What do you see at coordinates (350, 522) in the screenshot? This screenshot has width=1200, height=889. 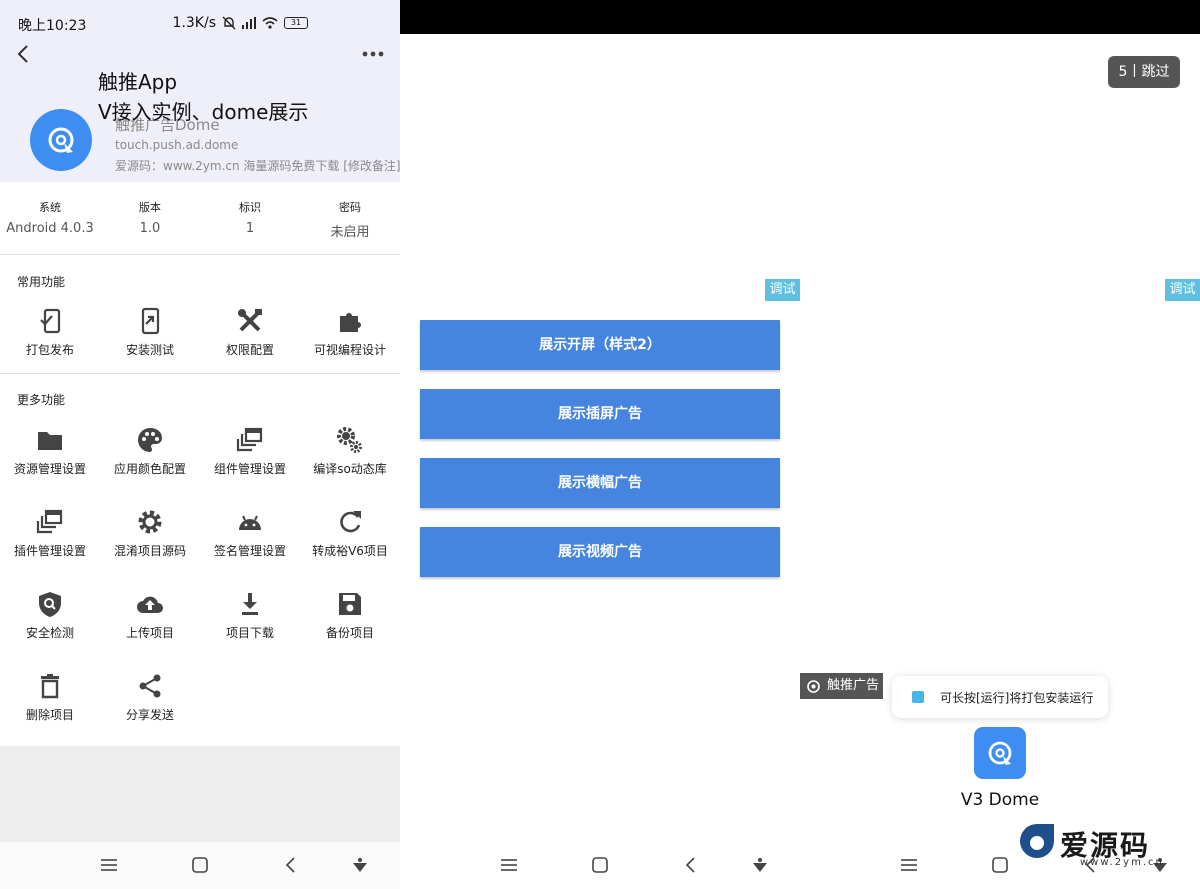 I see `refresh-icon` at bounding box center [350, 522].